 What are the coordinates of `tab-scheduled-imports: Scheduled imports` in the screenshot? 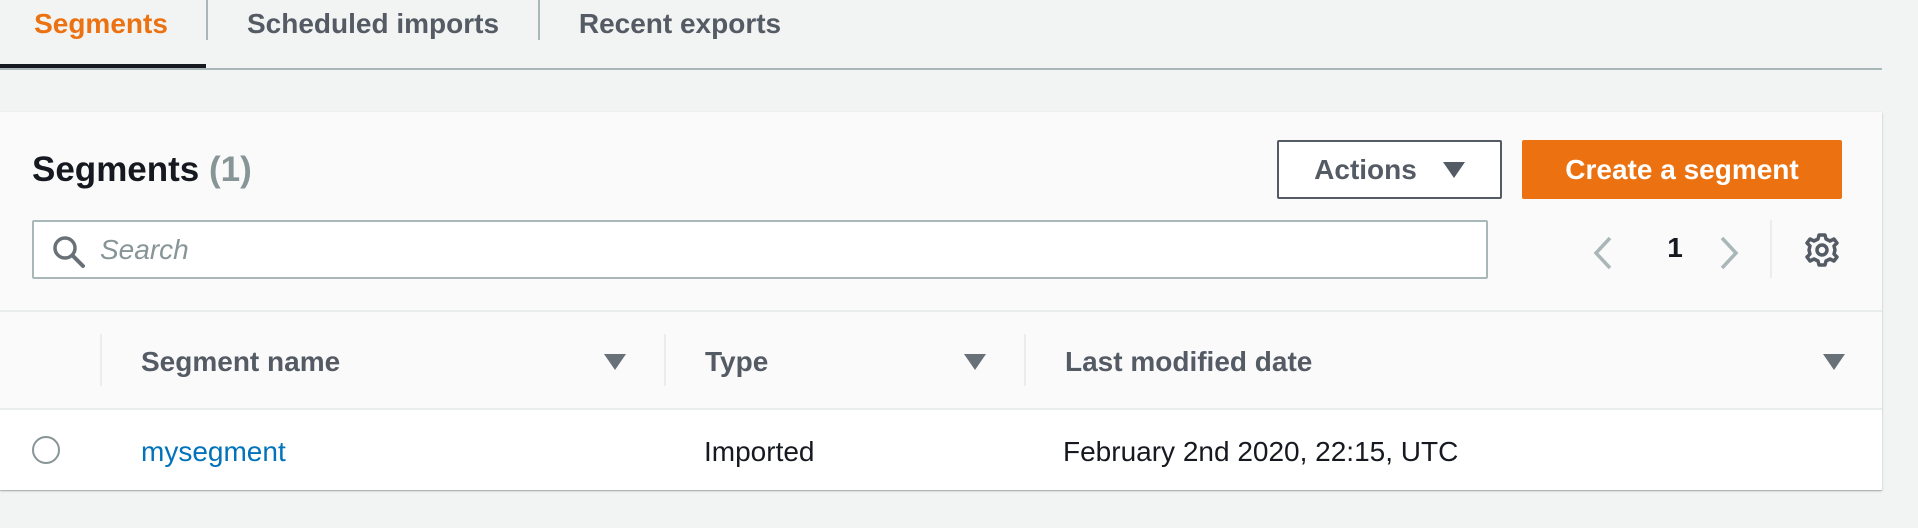 It's located at (373, 28).